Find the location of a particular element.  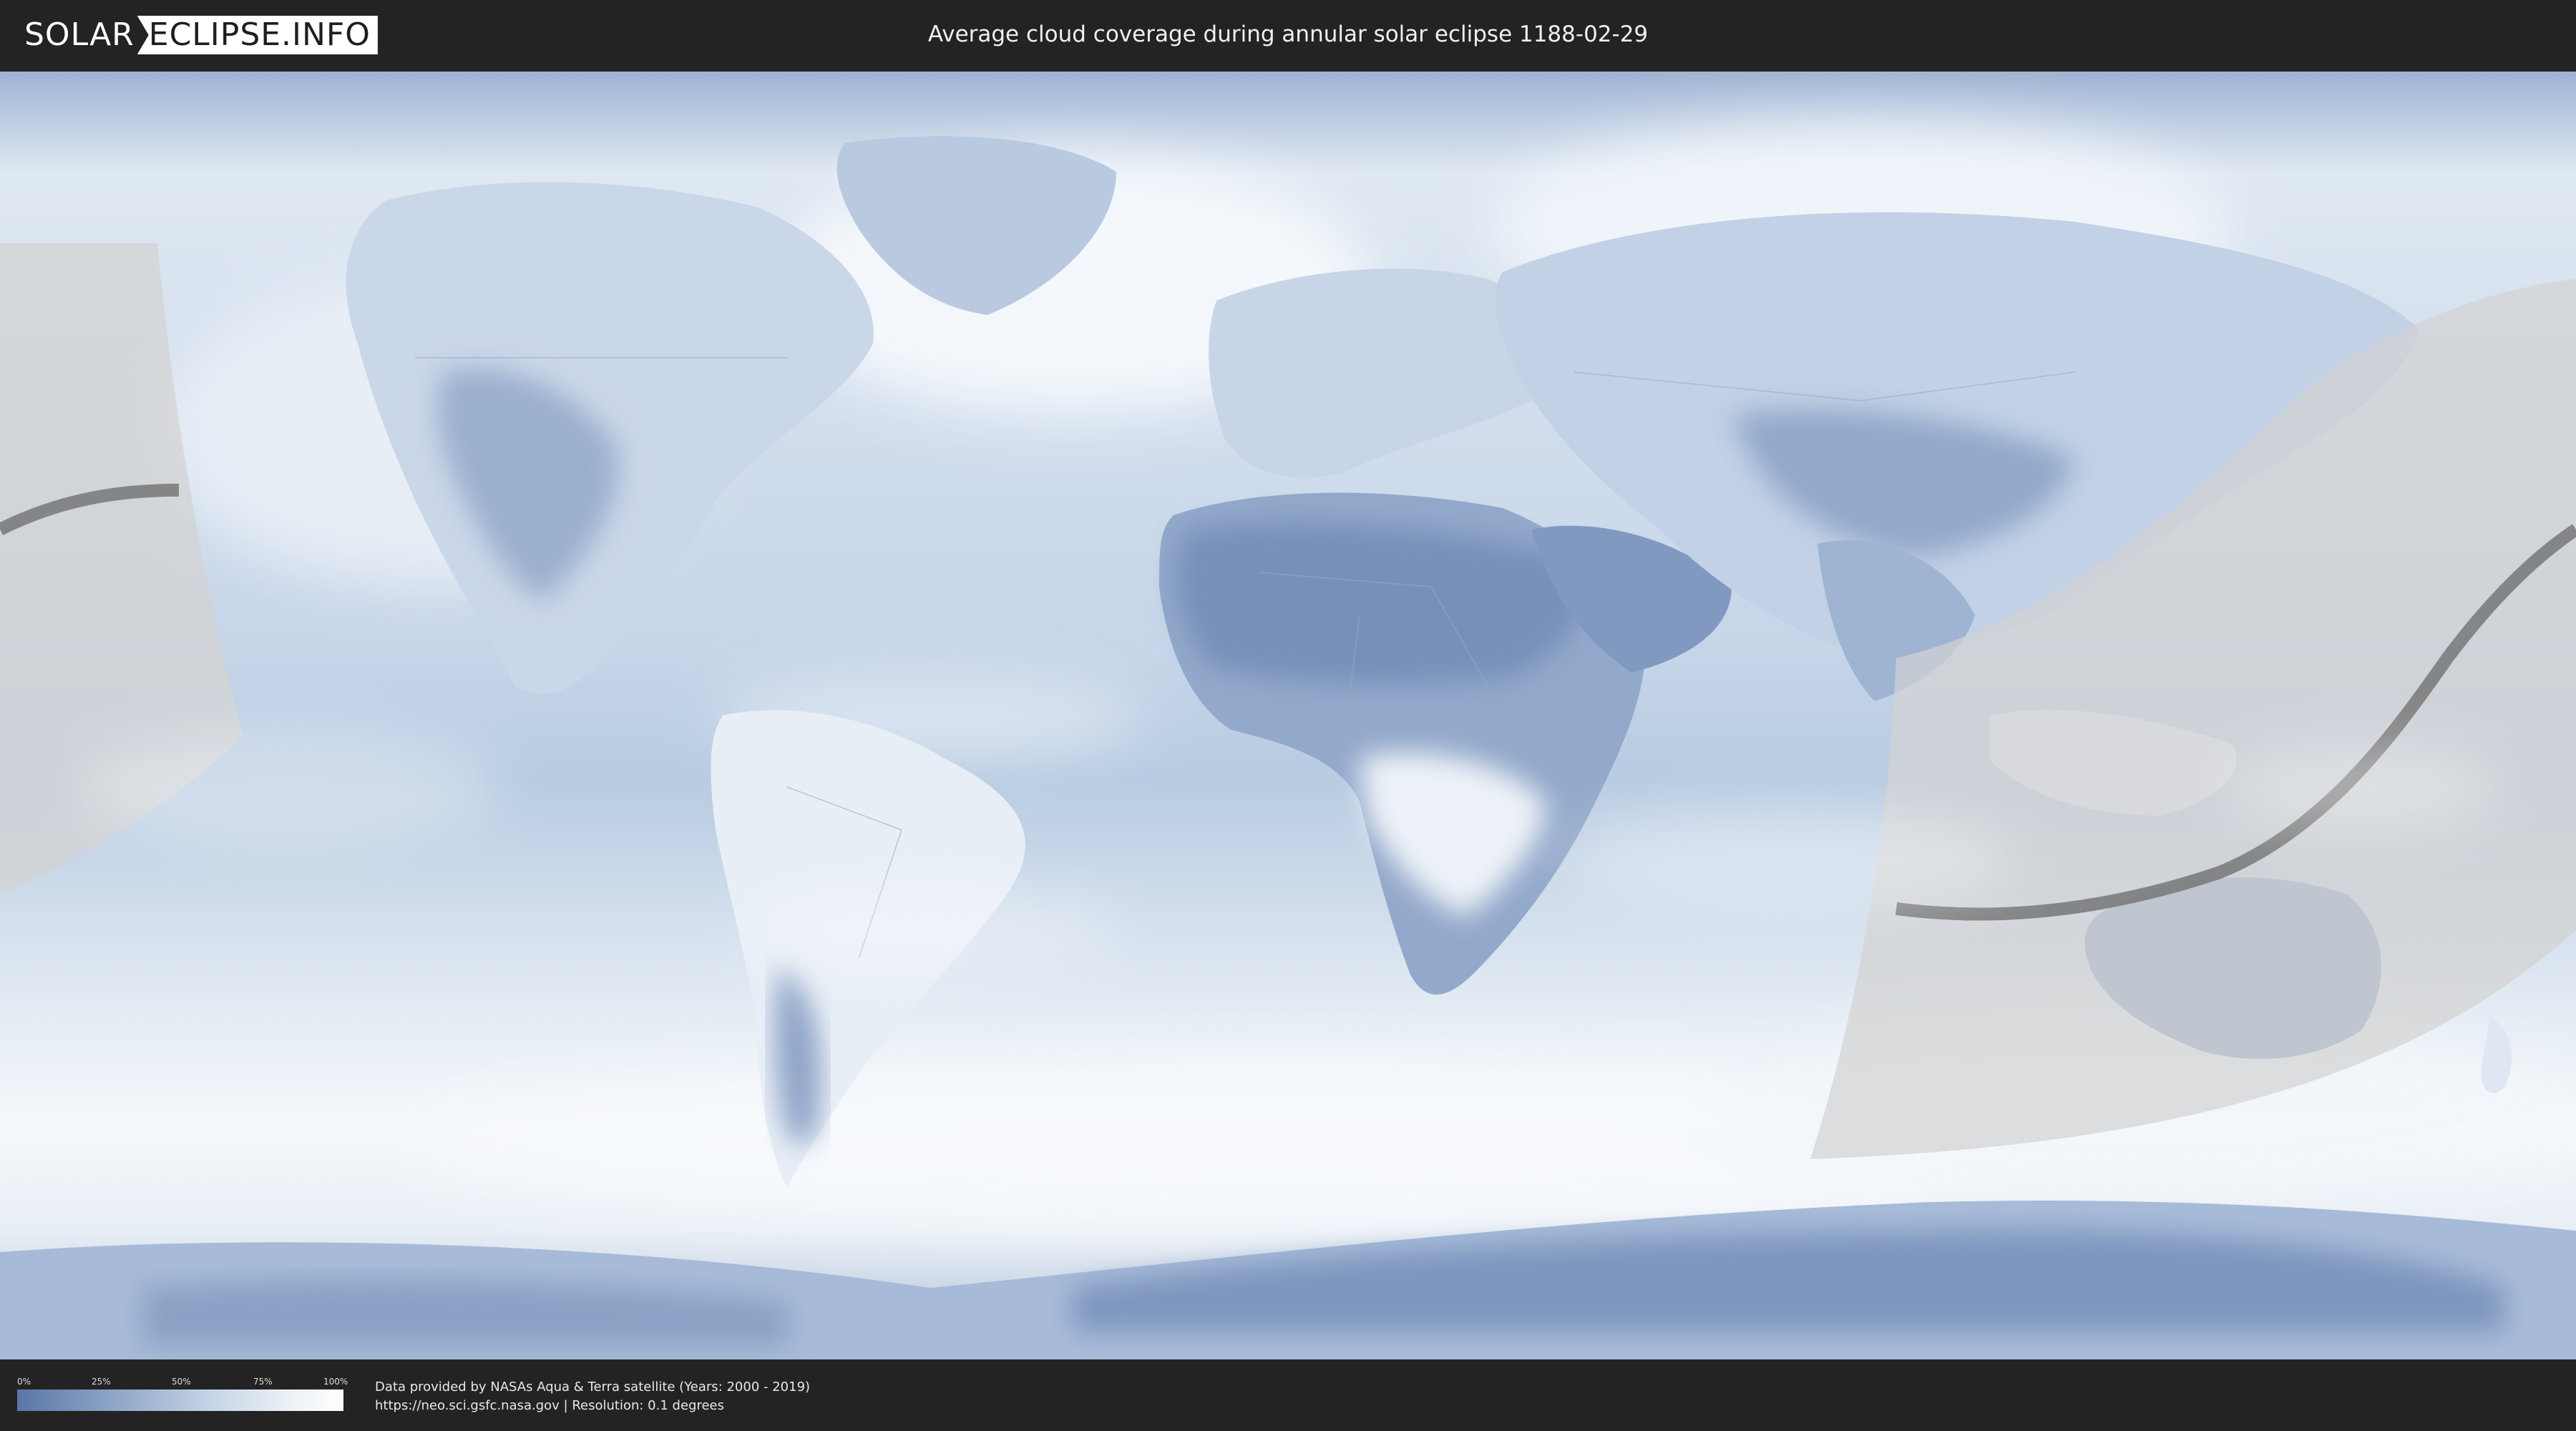

legend-tick: 50% is located at coordinates (181, 1382).